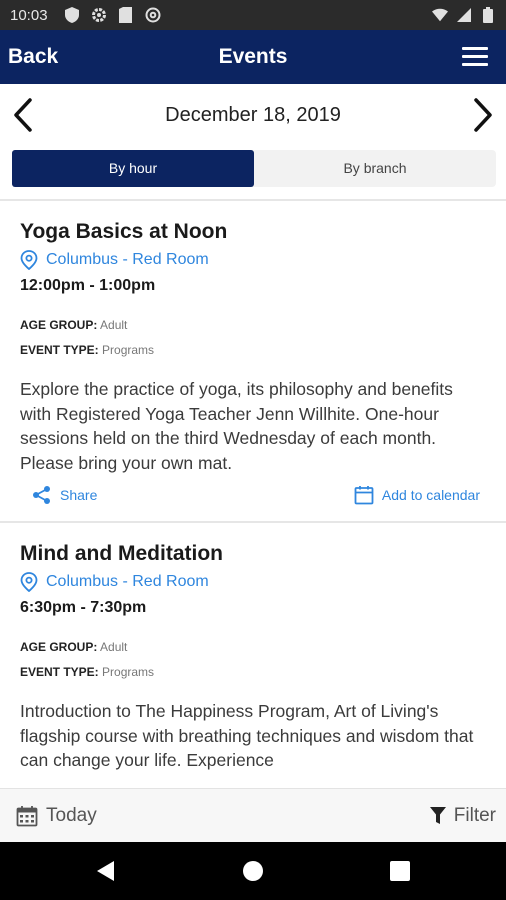  I want to click on filter-icon, so click(437, 815).